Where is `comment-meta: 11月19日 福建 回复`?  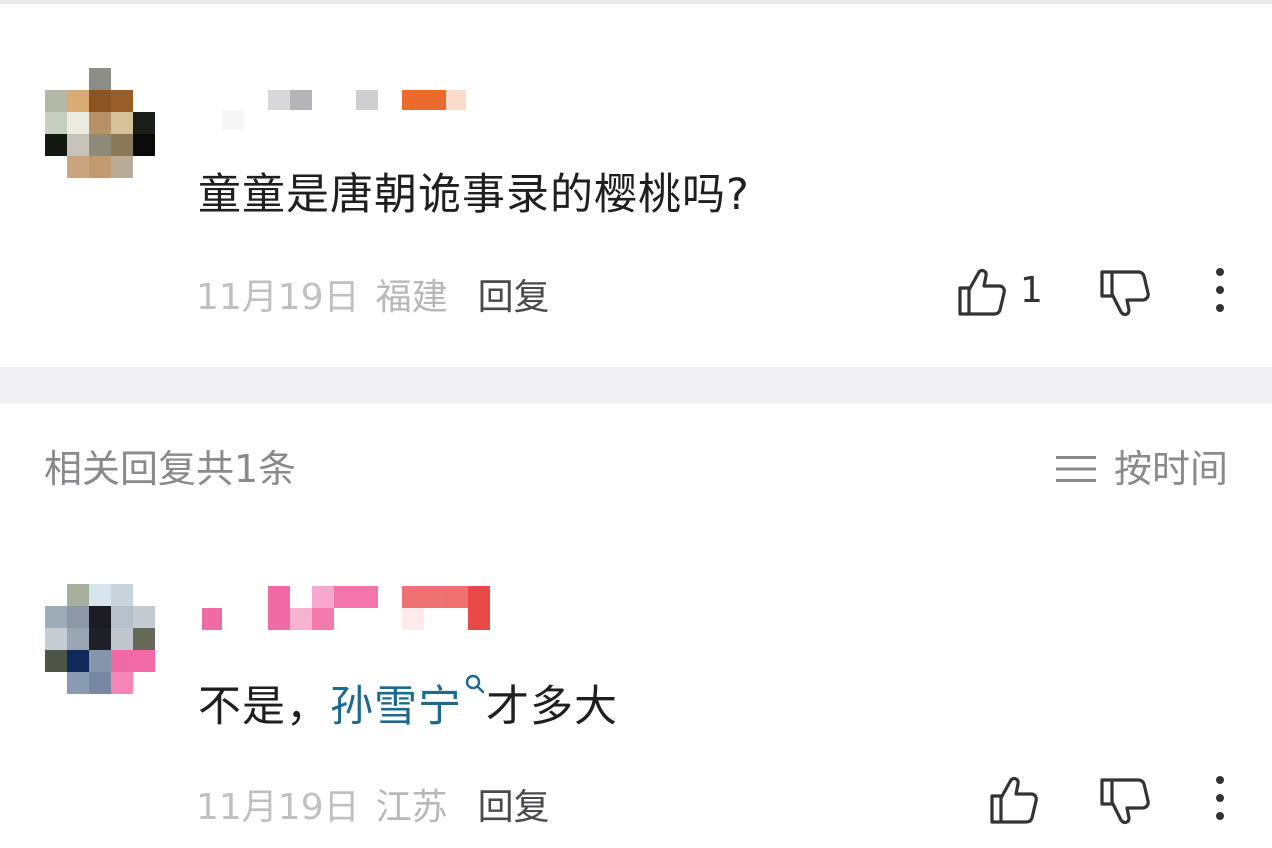
comment-meta: 11月19日 福建 回复 is located at coordinates (373, 294).